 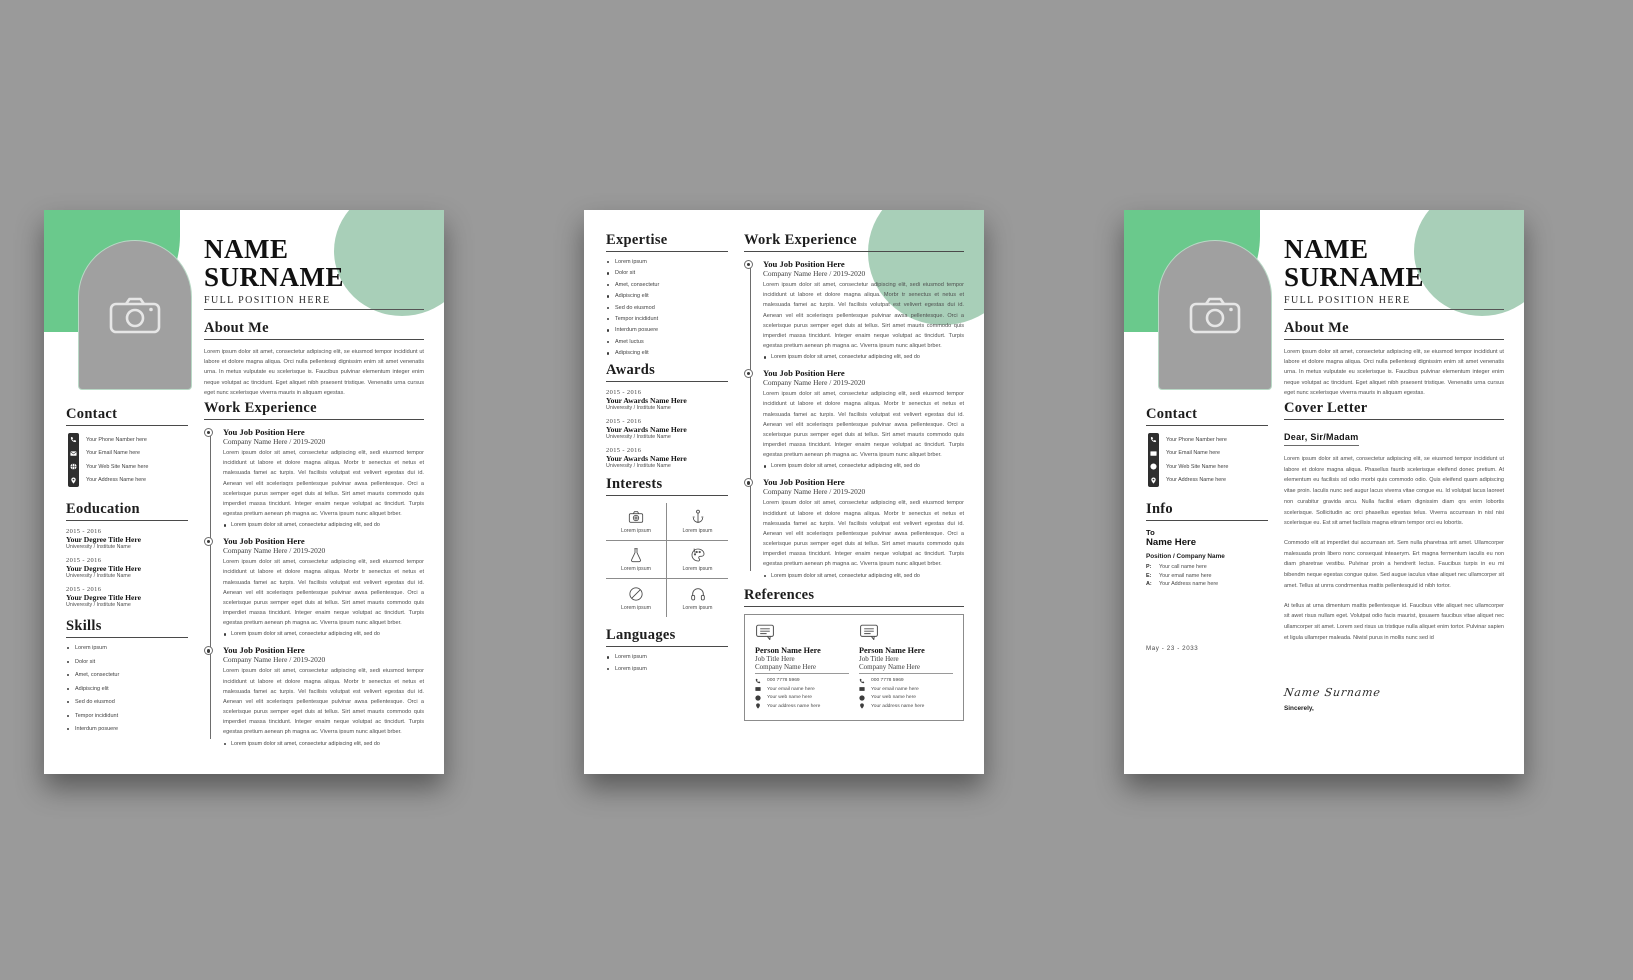 What do you see at coordinates (646, 401) in the screenshot?
I see `award-title: Your Awards Name Here` at bounding box center [646, 401].